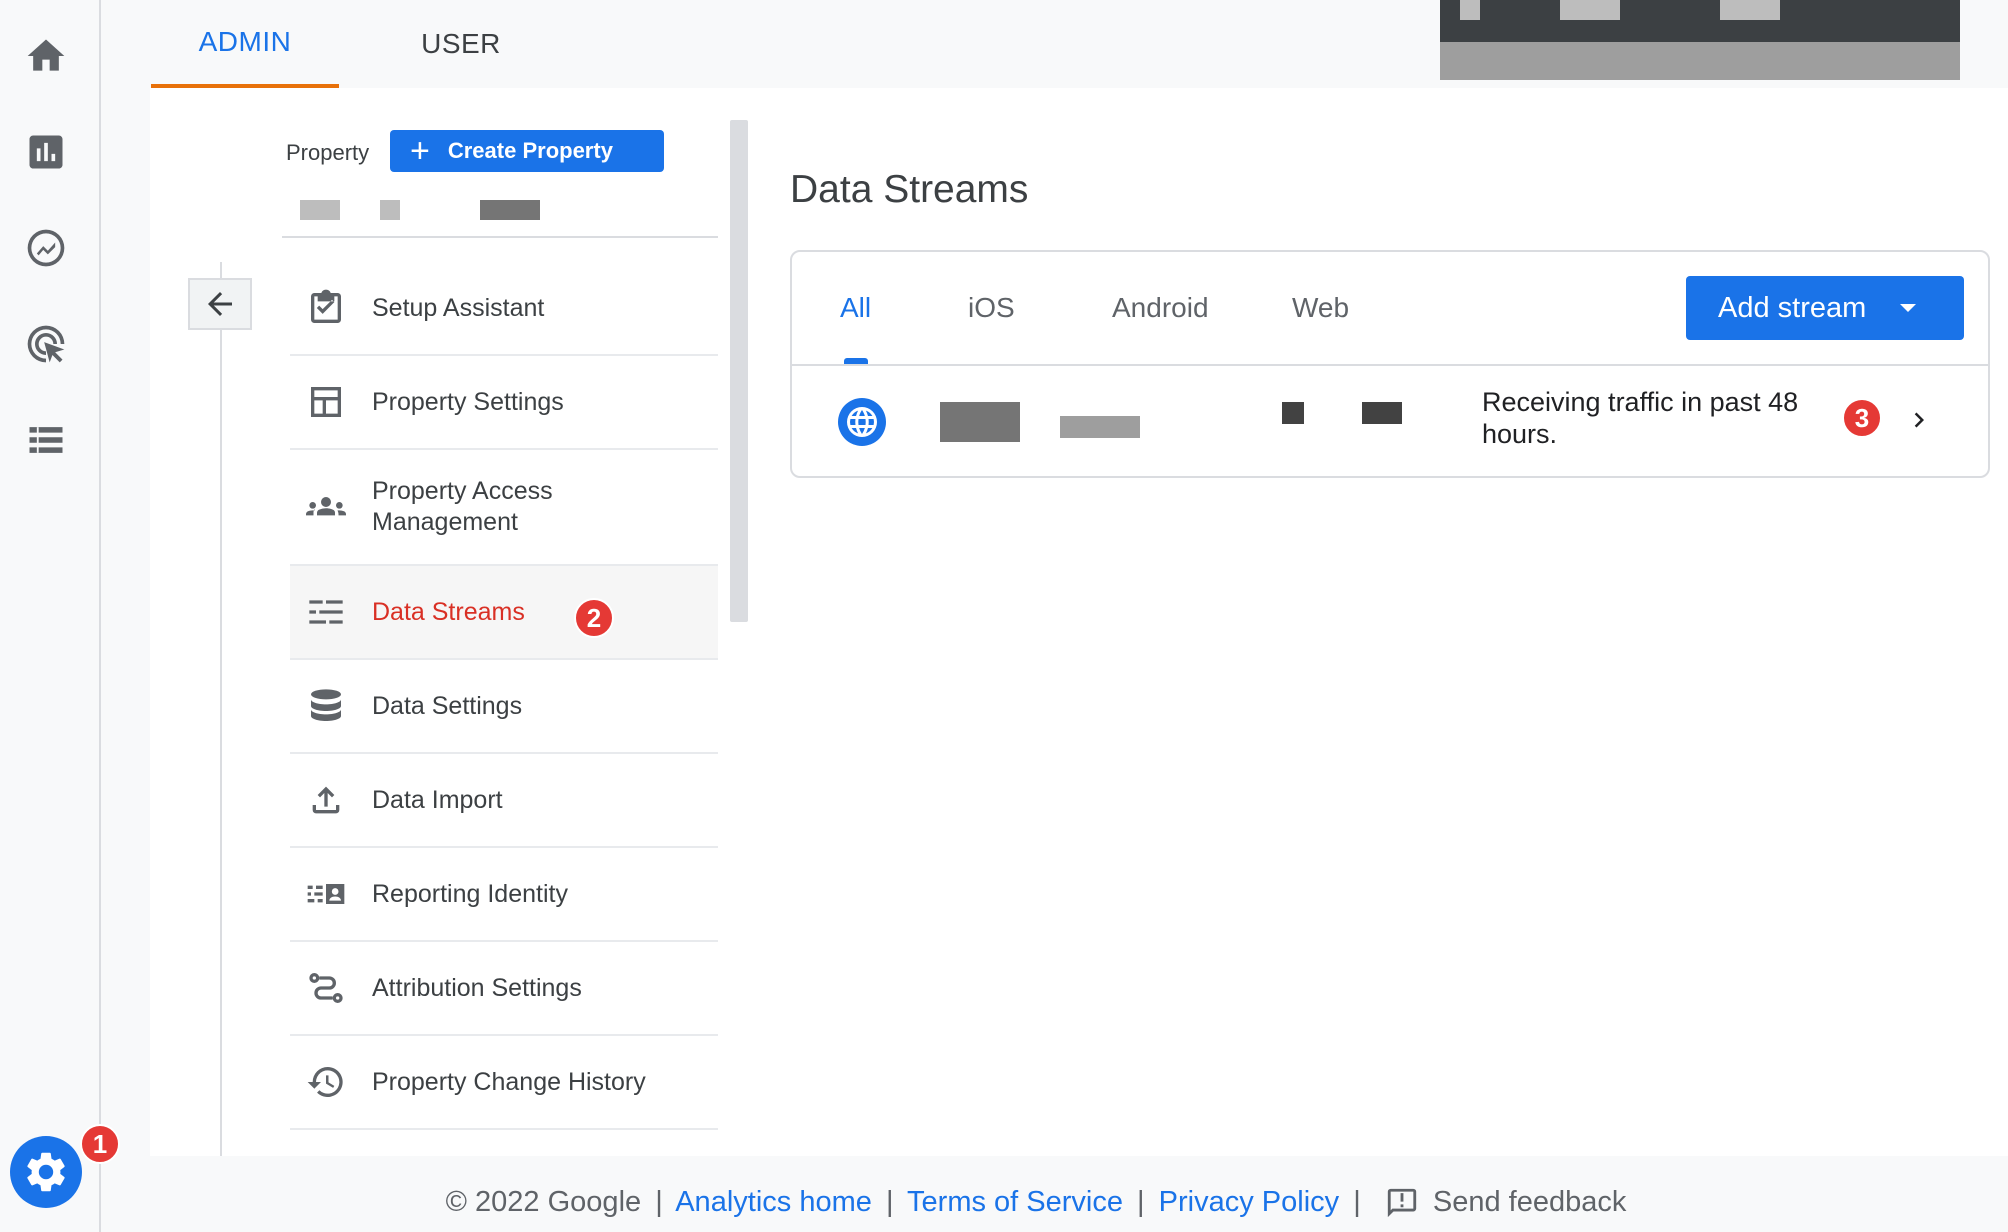  Describe the element at coordinates (468, 401) in the screenshot. I see `nav-label: Property Settings` at that location.